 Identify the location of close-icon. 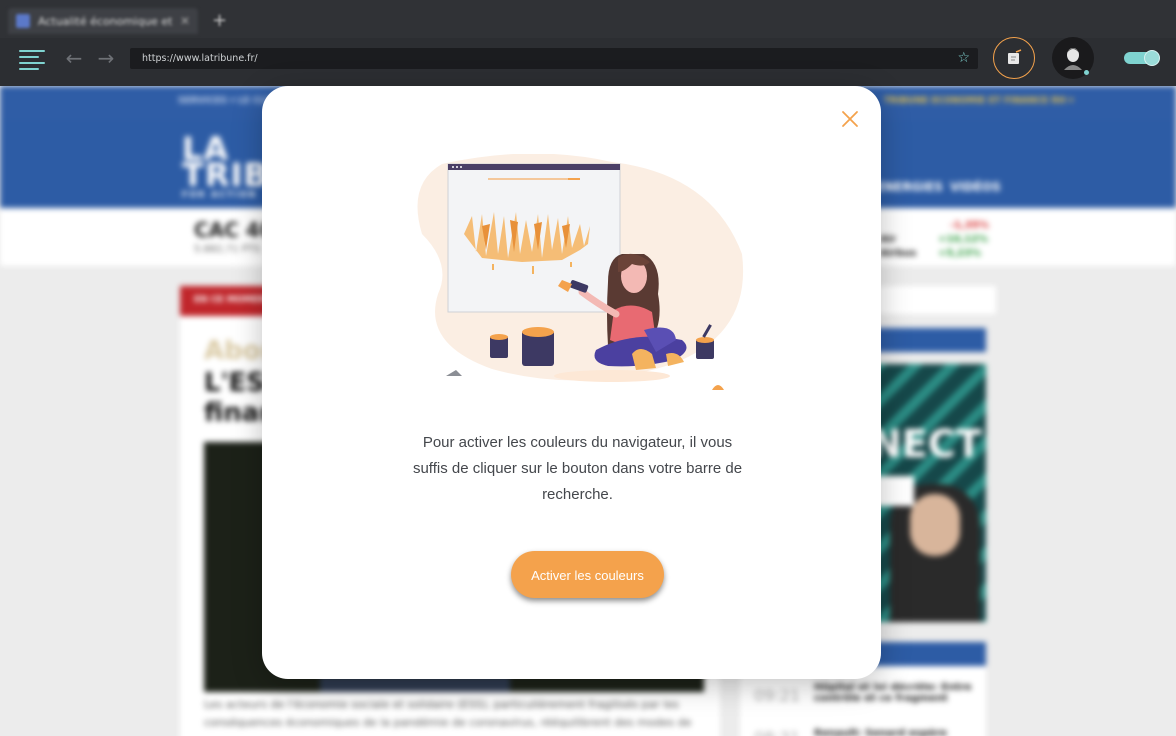
(850, 119).